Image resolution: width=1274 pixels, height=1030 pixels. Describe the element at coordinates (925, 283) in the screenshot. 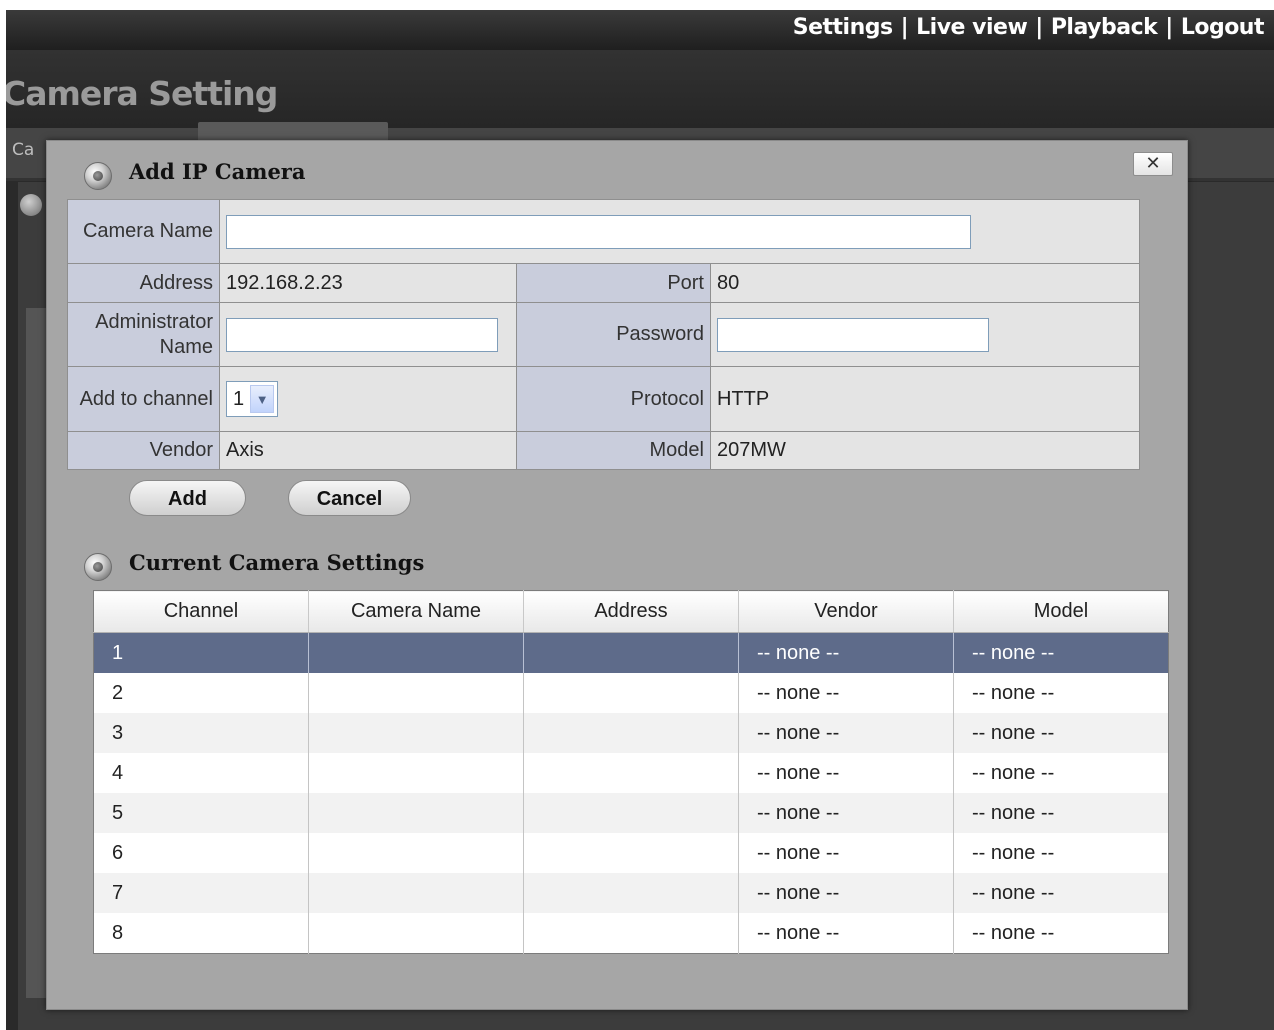

I see `port-value: 80` at that location.